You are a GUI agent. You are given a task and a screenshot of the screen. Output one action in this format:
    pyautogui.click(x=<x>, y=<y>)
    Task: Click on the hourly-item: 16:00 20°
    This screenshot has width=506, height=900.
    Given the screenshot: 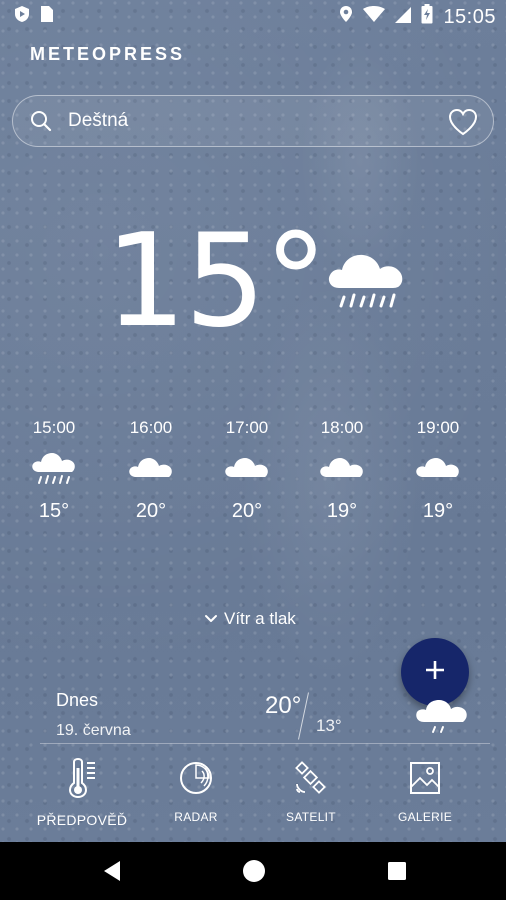 What is the action you would take?
    pyautogui.click(x=151, y=470)
    